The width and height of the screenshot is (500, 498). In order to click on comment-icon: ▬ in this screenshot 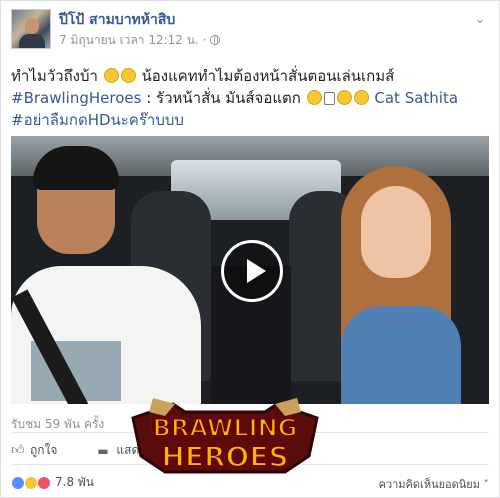, I will do `click(103, 450)`.